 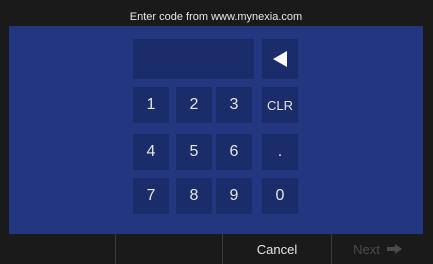 What do you see at coordinates (194, 196) in the screenshot?
I see `keypad-key-8: 8` at bounding box center [194, 196].